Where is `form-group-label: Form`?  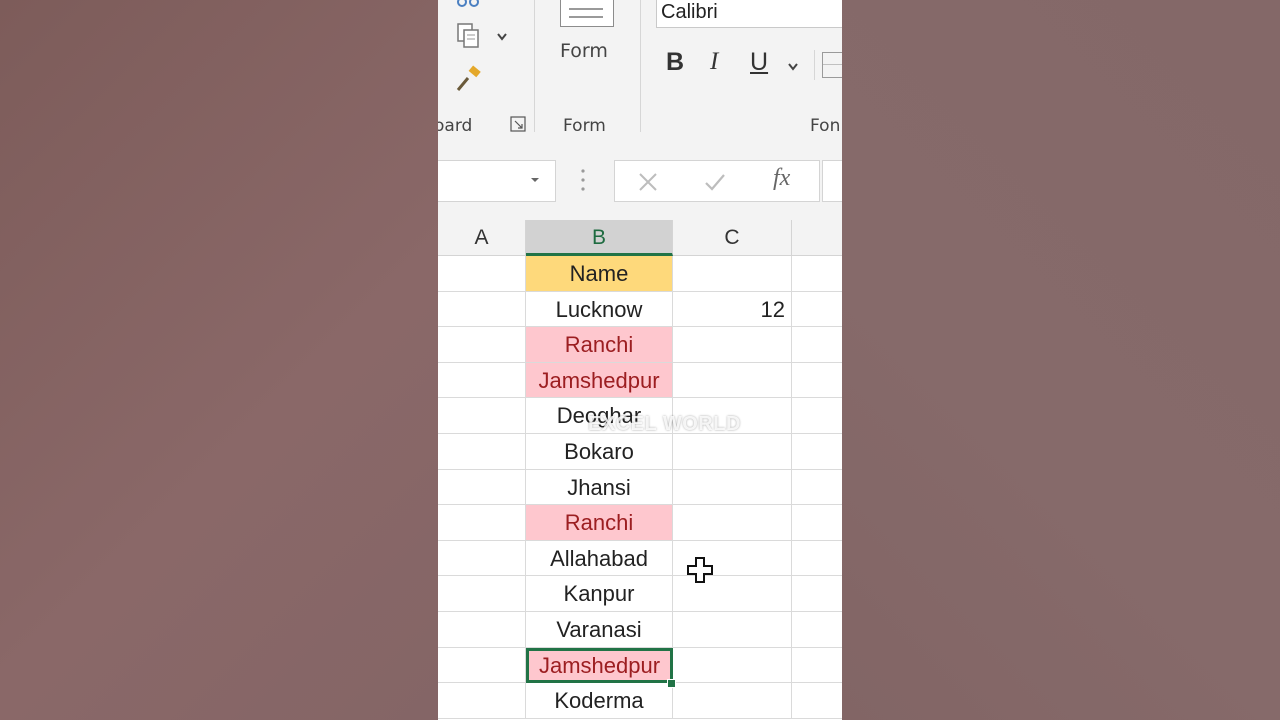 form-group-label: Form is located at coordinates (584, 126).